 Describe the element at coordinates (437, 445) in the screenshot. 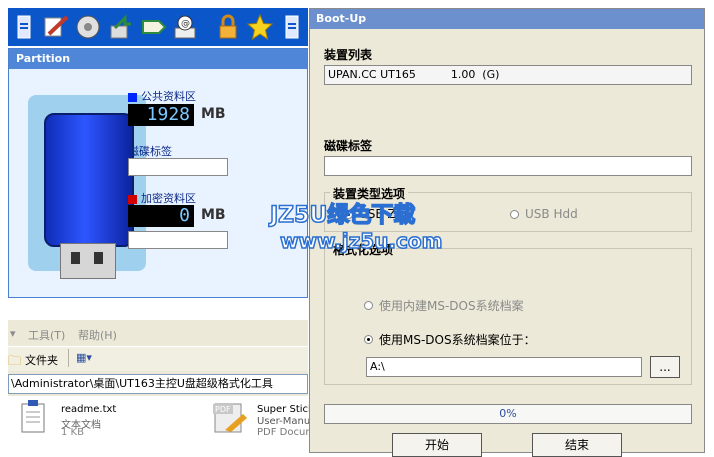

I see `start-button: 开始` at that location.